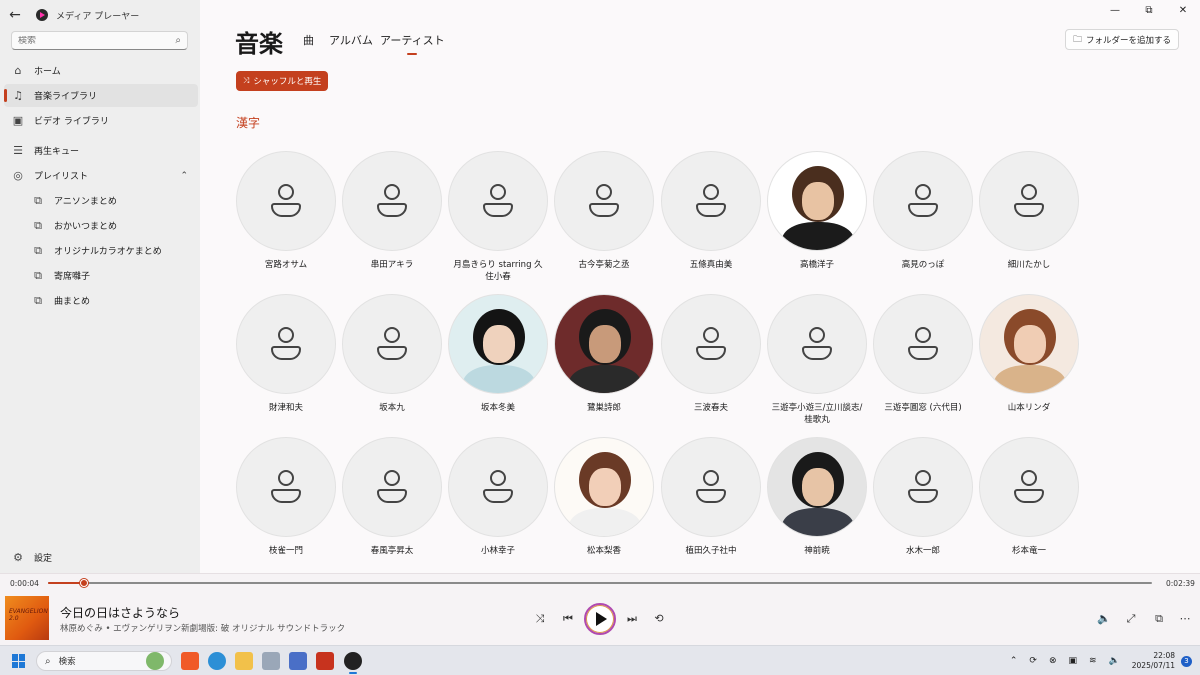 This screenshot has width=1200, height=675. Describe the element at coordinates (1149, 10) in the screenshot. I see `maximize-button: ⧉` at that location.